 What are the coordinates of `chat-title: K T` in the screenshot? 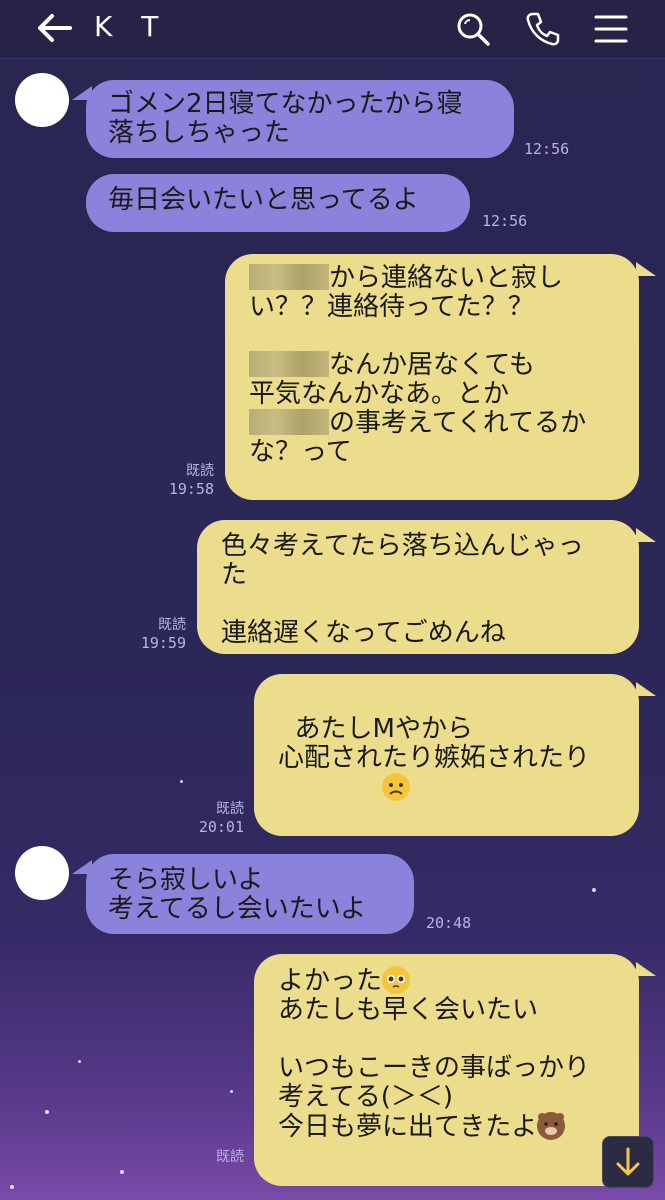 It's located at (131, 26).